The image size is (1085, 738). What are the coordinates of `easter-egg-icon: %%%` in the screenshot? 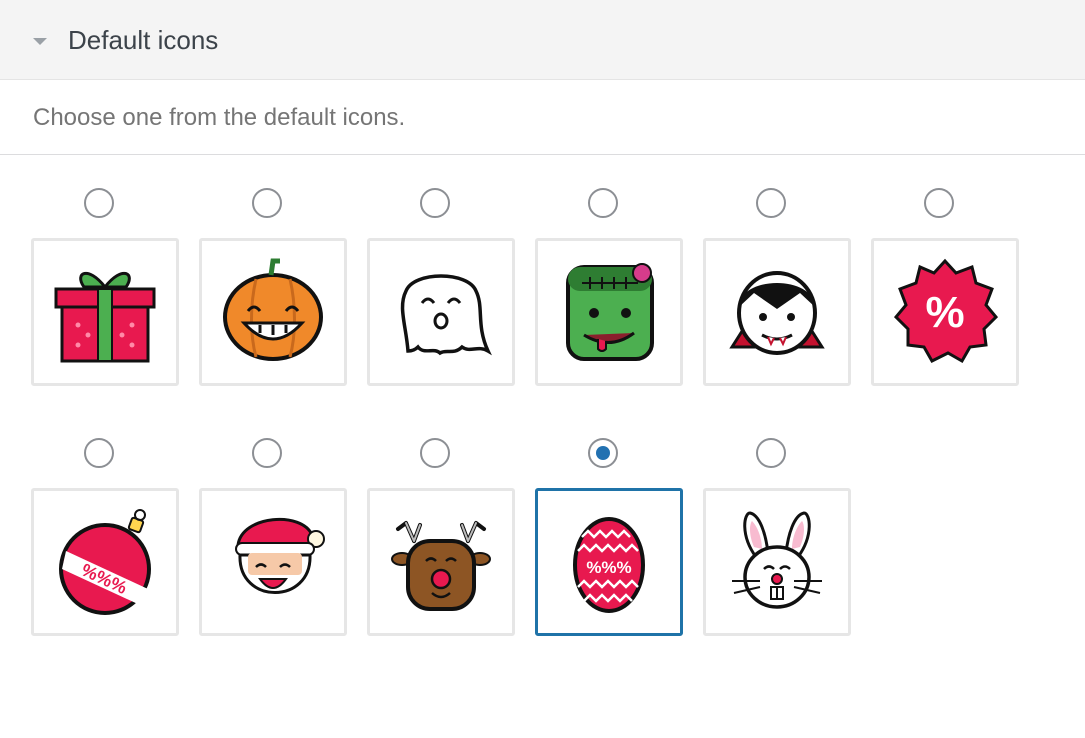 It's located at (609, 565).